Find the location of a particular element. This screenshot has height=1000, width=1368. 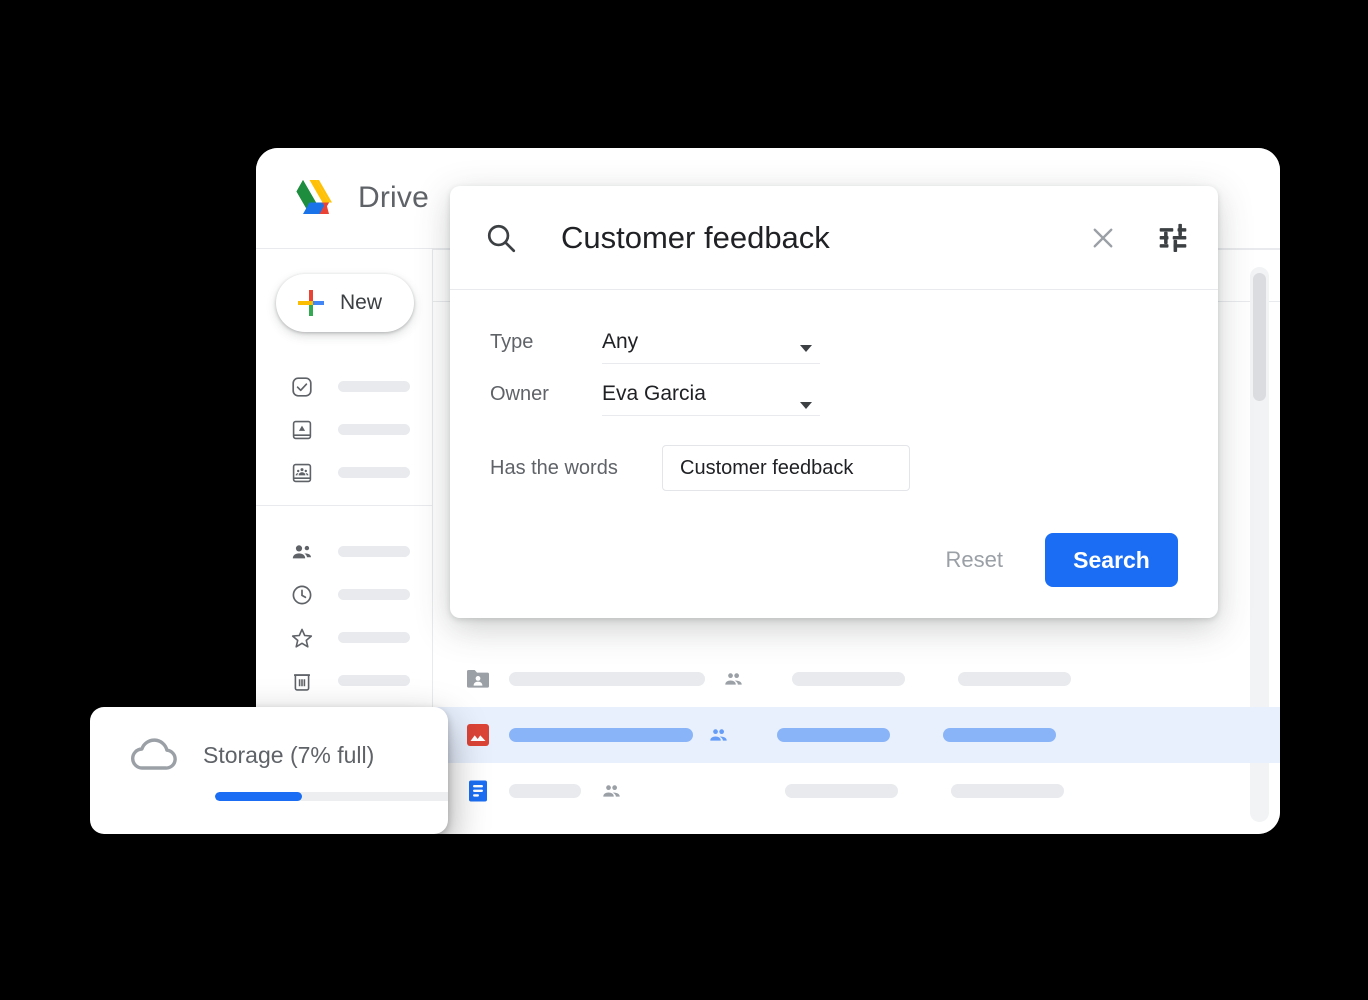

shared-folder-icon is located at coordinates (478, 679).